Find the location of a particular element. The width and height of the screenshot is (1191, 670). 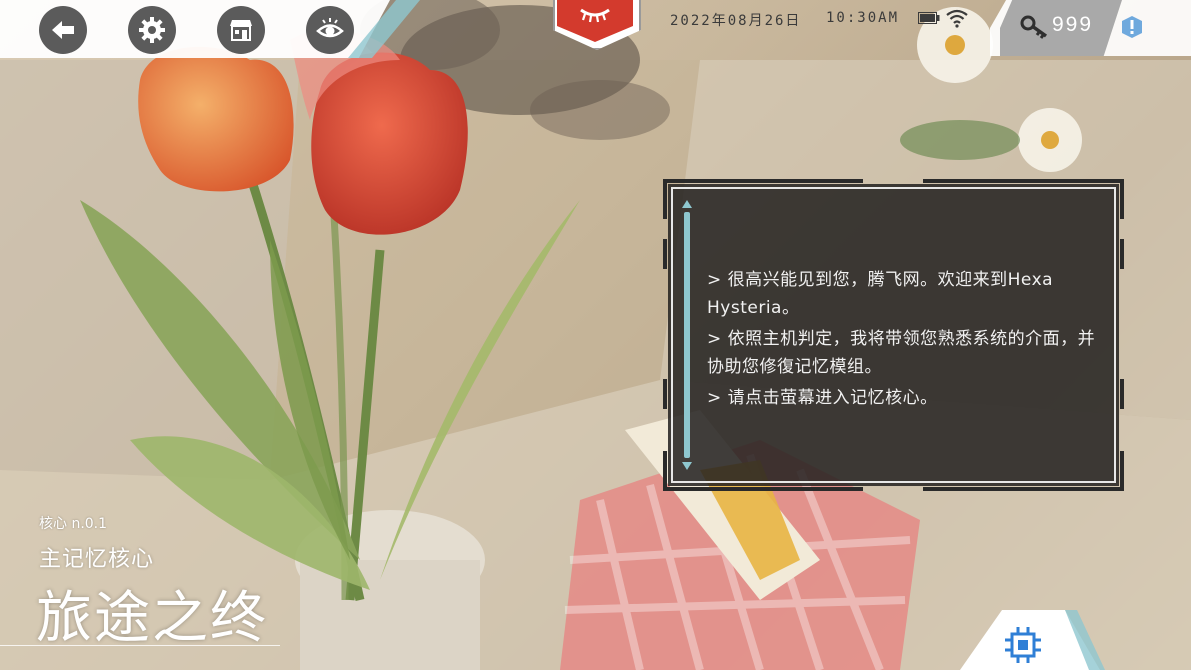

cpu-chip-icon is located at coordinates (1023, 645).